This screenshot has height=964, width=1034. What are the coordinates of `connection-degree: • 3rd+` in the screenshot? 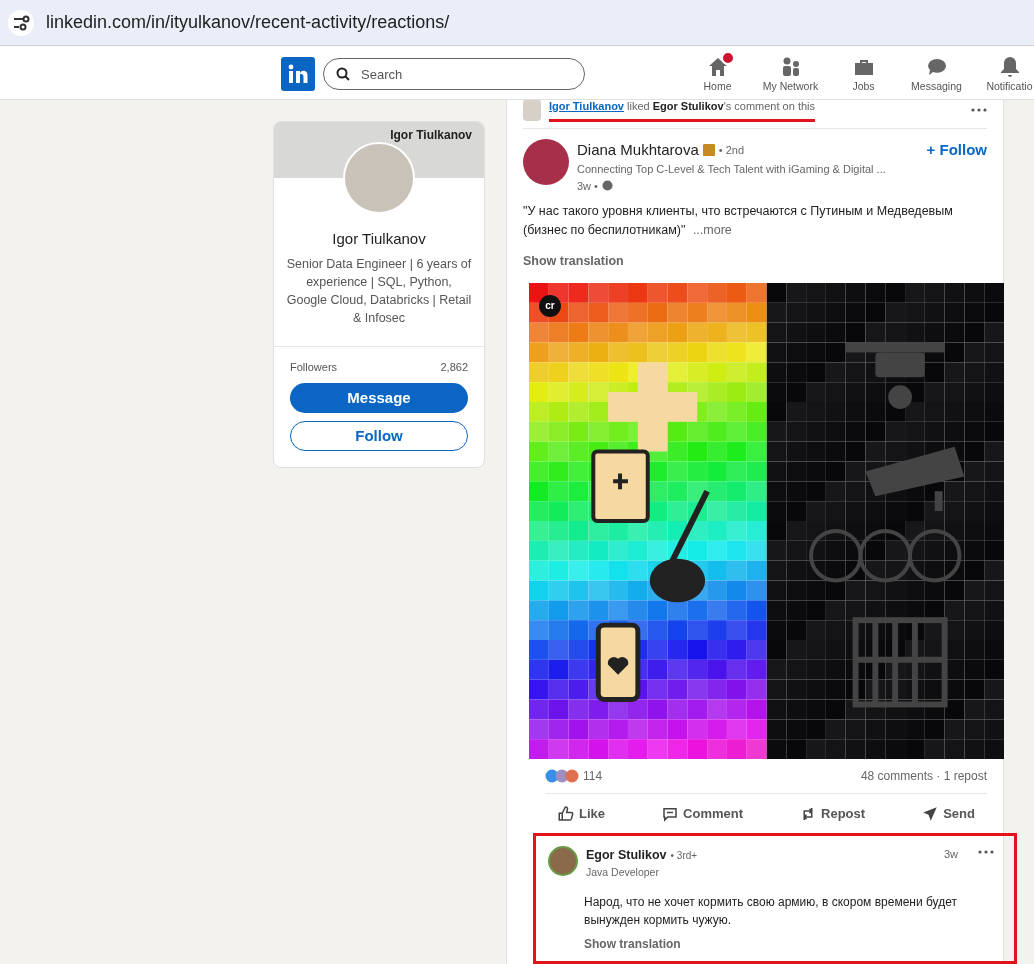 It's located at (684, 856).